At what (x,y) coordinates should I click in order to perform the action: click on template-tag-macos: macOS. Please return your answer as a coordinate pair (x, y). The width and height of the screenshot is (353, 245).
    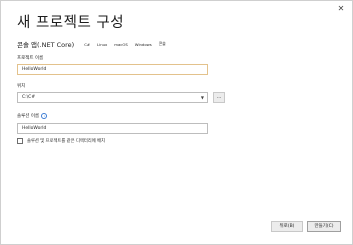
    Looking at the image, I should click on (121, 44).